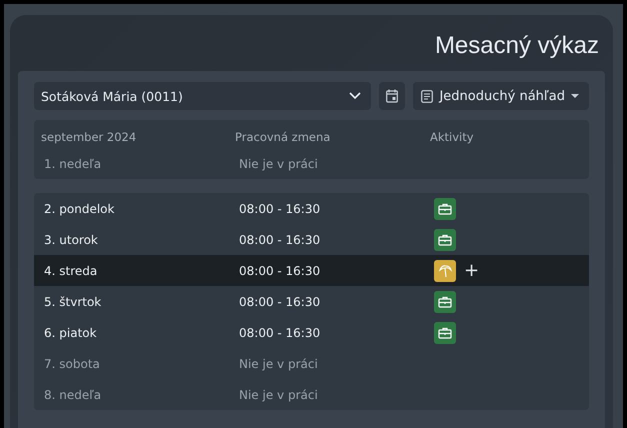 Image resolution: width=627 pixels, height=428 pixels. What do you see at coordinates (203, 96) in the screenshot?
I see `employee-select: Sotáková Mária (0011)` at bounding box center [203, 96].